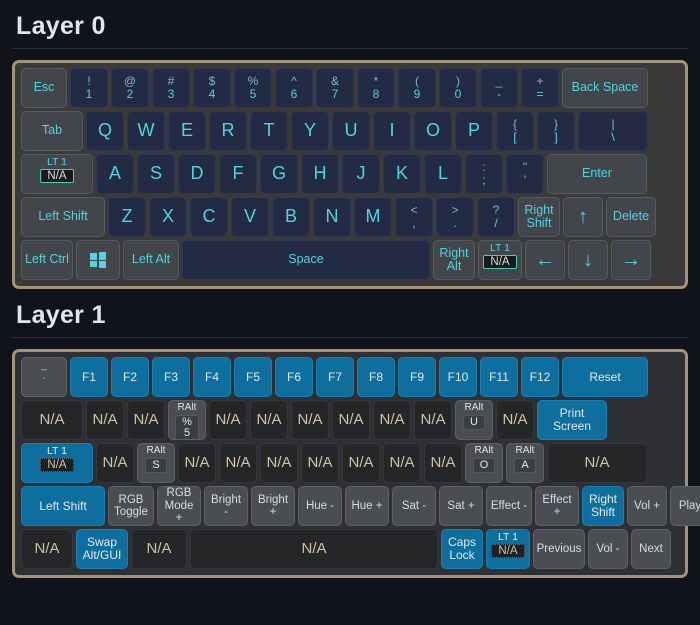 The image size is (700, 625). I want to click on key-f7: F7, so click(335, 377).